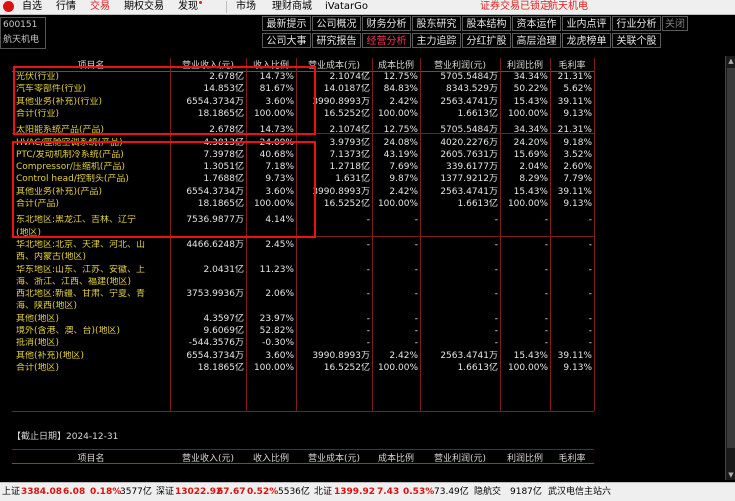  What do you see at coordinates (303, 295) in the screenshot?
I see `table-row: 西北地区:新疆、甘肃、宁夏、青 3753.9936万 2.06% - - - - -` at bounding box center [303, 295].